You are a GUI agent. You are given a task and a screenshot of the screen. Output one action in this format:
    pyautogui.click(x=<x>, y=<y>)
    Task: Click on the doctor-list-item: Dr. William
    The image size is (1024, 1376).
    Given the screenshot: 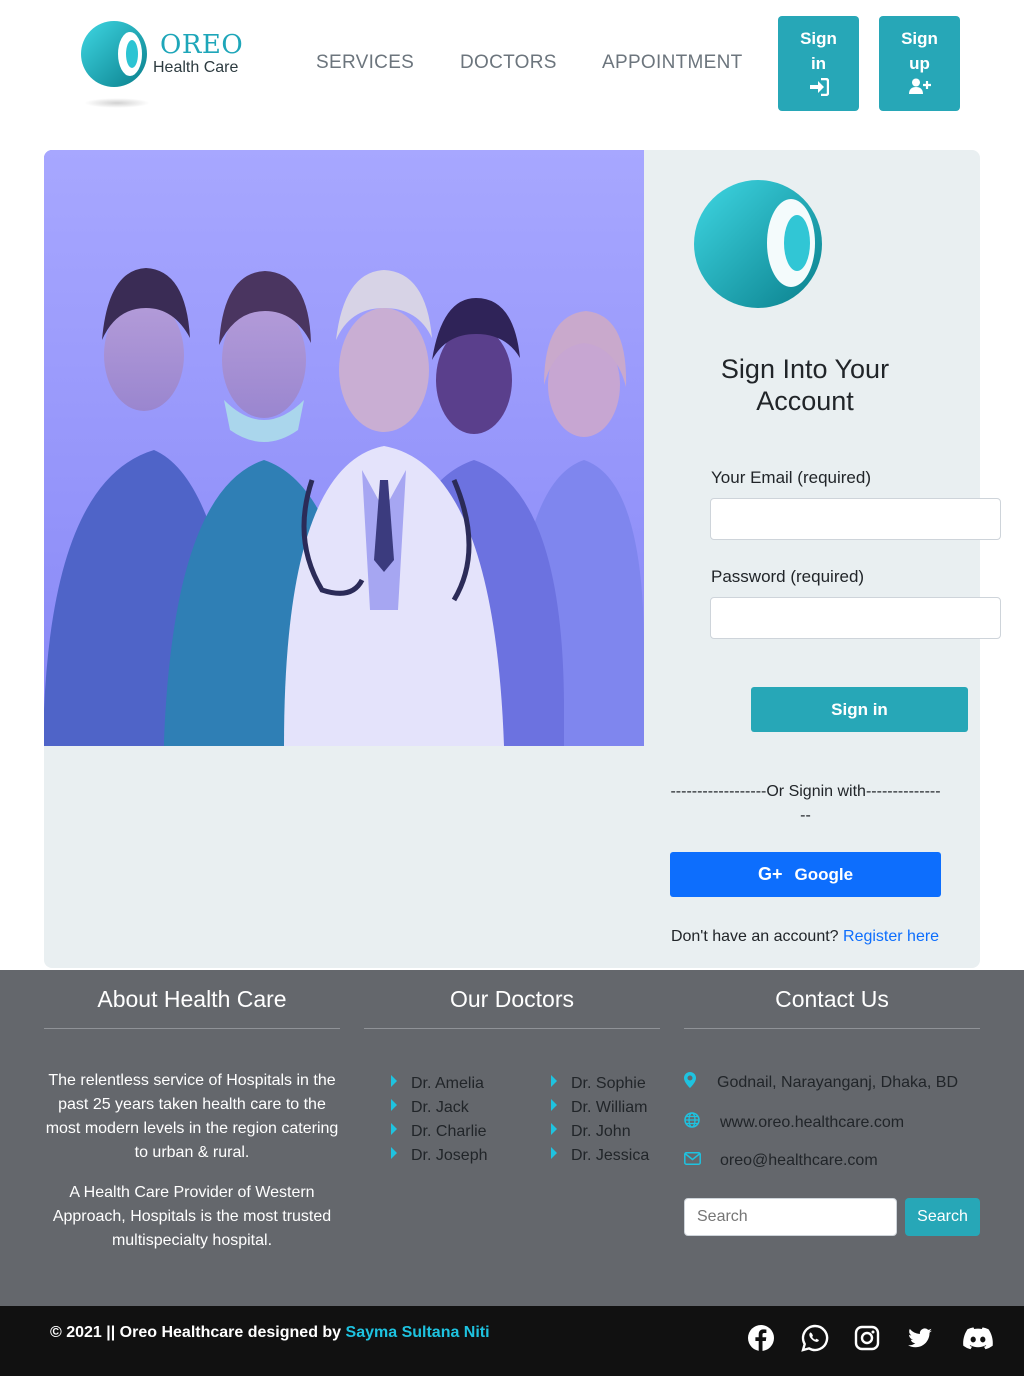 What is the action you would take?
    pyautogui.click(x=601, y=1108)
    